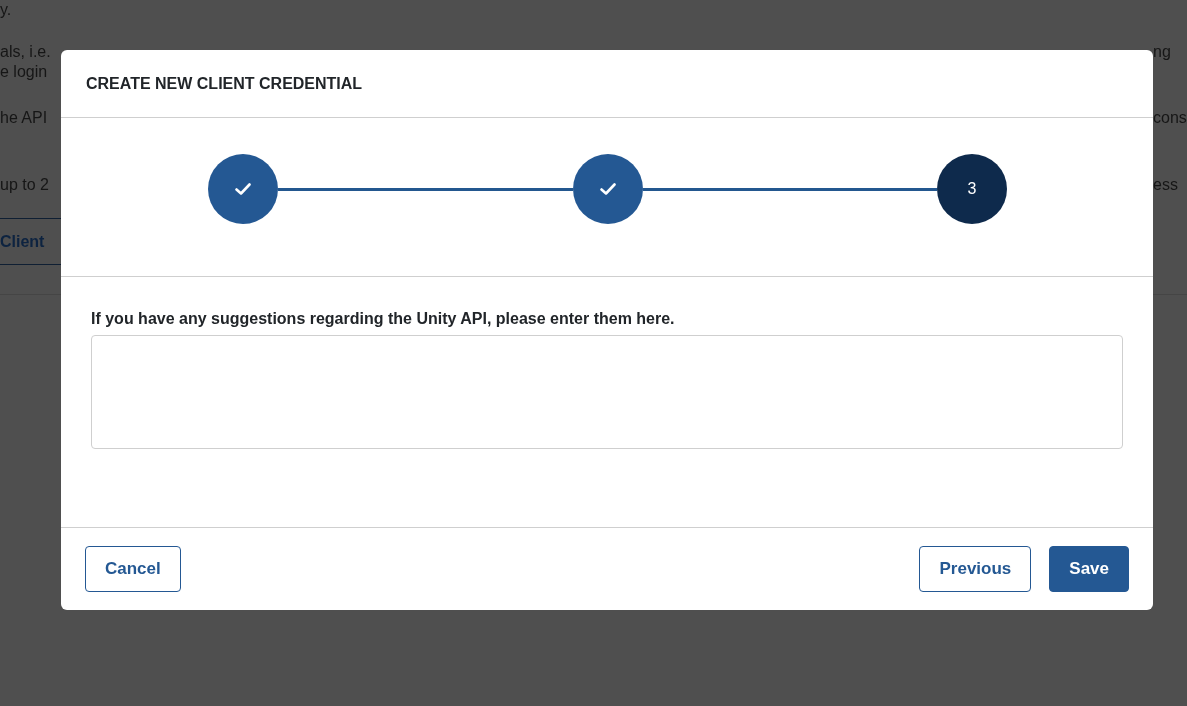 The image size is (1187, 706). I want to click on page-text: cons, so click(1170, 118).